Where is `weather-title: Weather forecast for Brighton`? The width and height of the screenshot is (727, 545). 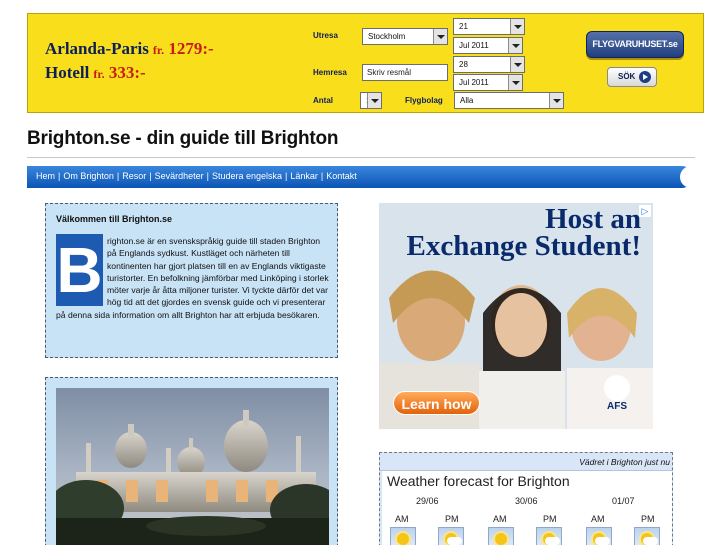 weather-title: Weather forecast for Brighton is located at coordinates (478, 481).